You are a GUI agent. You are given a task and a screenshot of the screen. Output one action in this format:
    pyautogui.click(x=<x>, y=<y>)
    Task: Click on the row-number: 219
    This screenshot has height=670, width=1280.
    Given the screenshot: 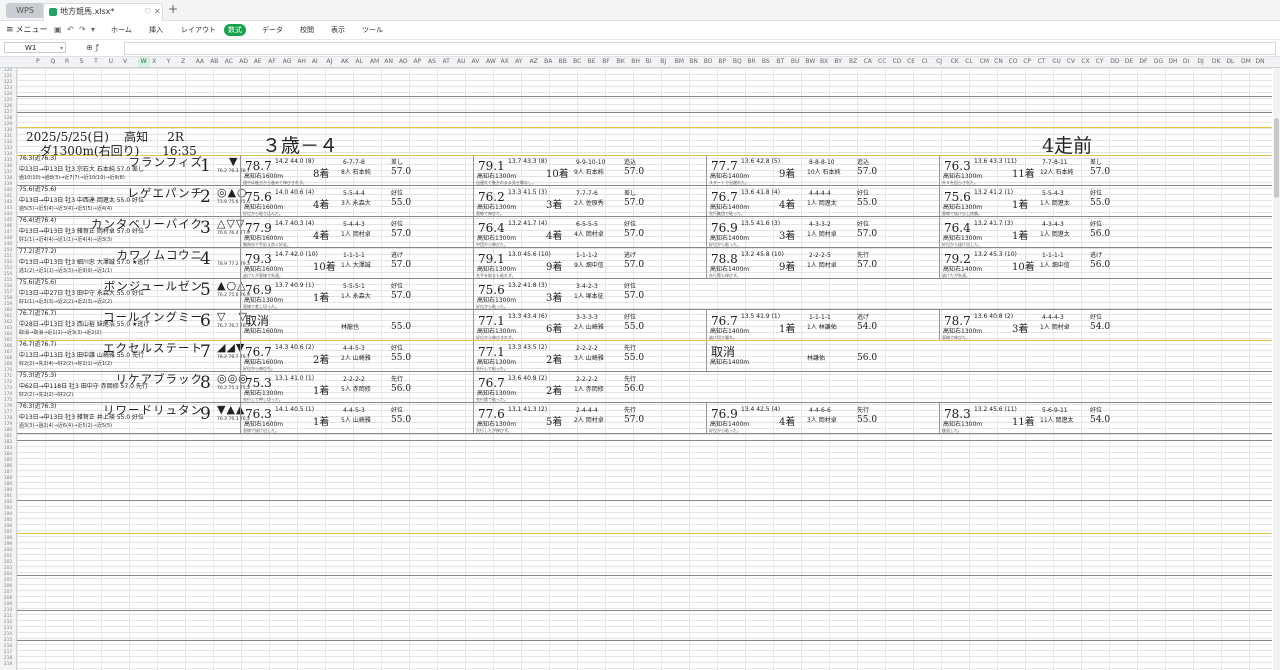 What is the action you would take?
    pyautogui.click(x=8, y=665)
    